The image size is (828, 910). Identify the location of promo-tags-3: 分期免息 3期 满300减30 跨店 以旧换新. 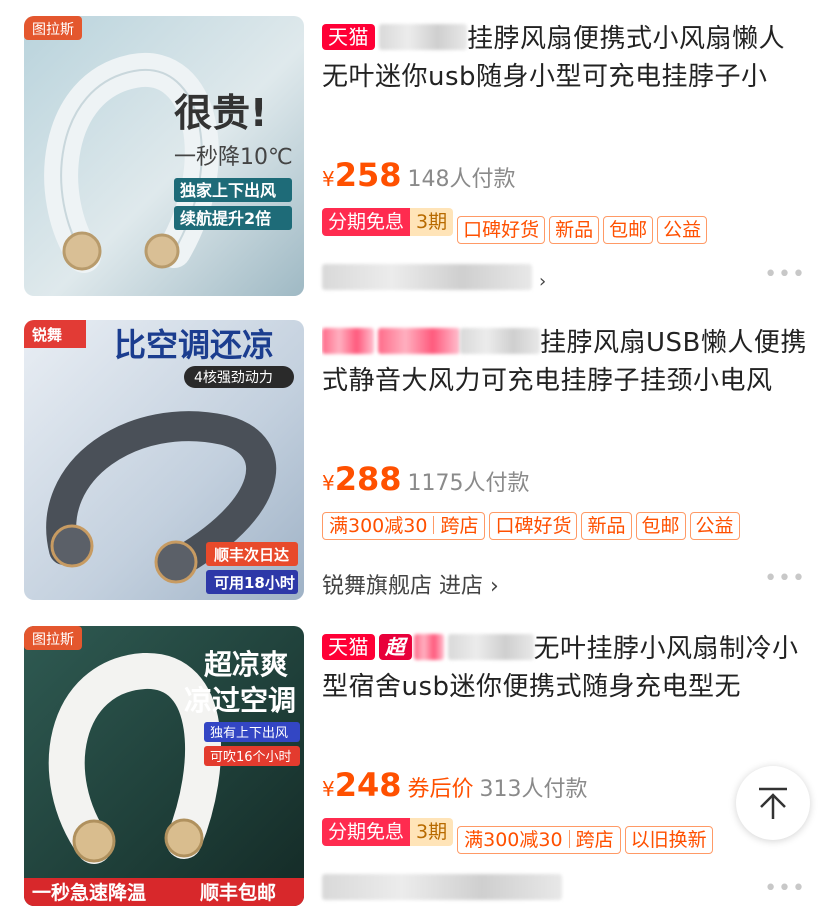
(519, 836).